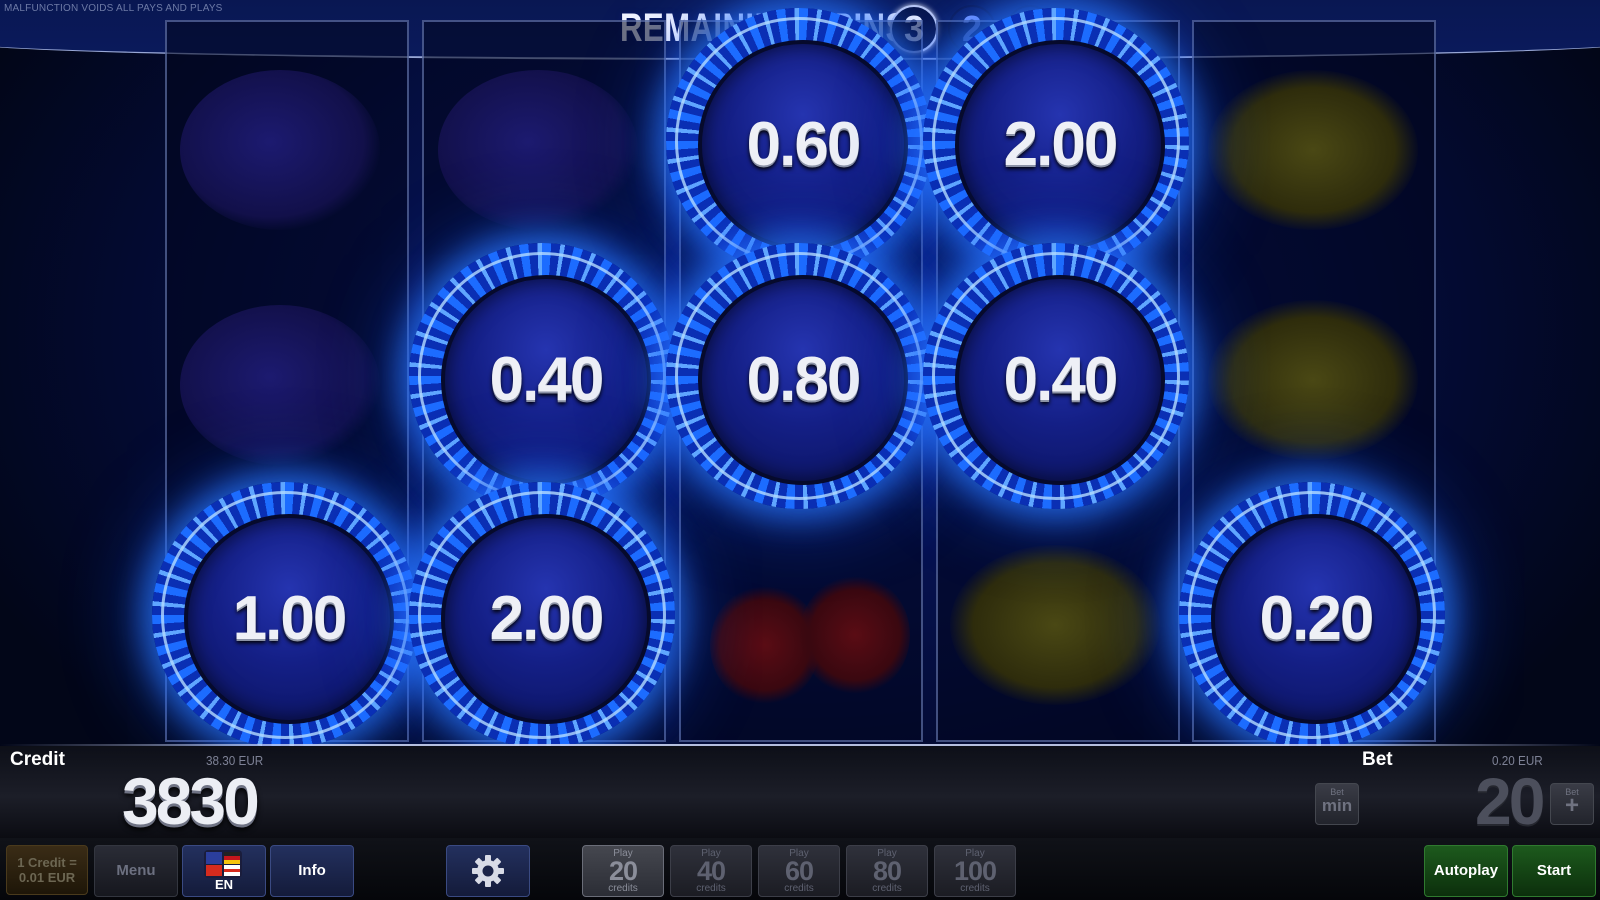 This screenshot has width=1600, height=900. I want to click on language-button: EN, so click(224, 871).